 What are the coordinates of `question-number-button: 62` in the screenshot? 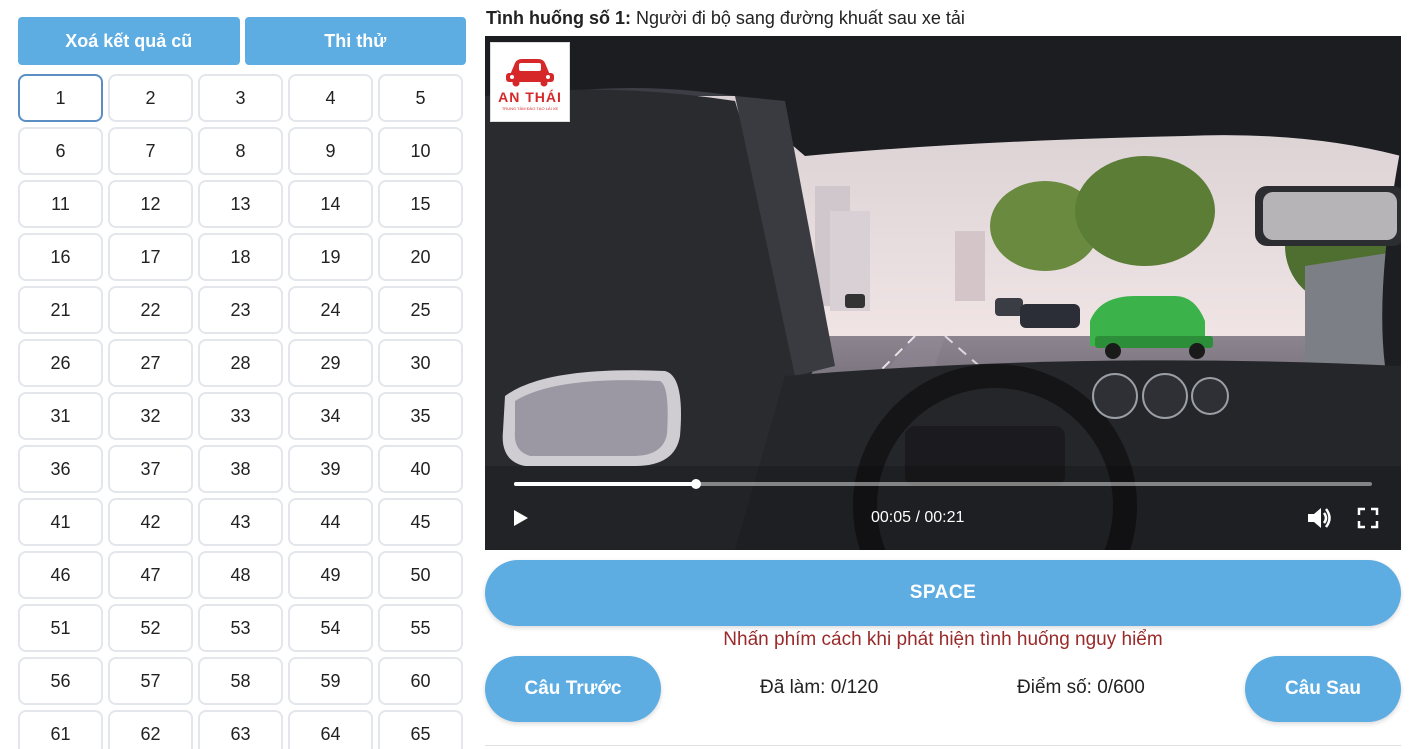 It's located at (150, 729).